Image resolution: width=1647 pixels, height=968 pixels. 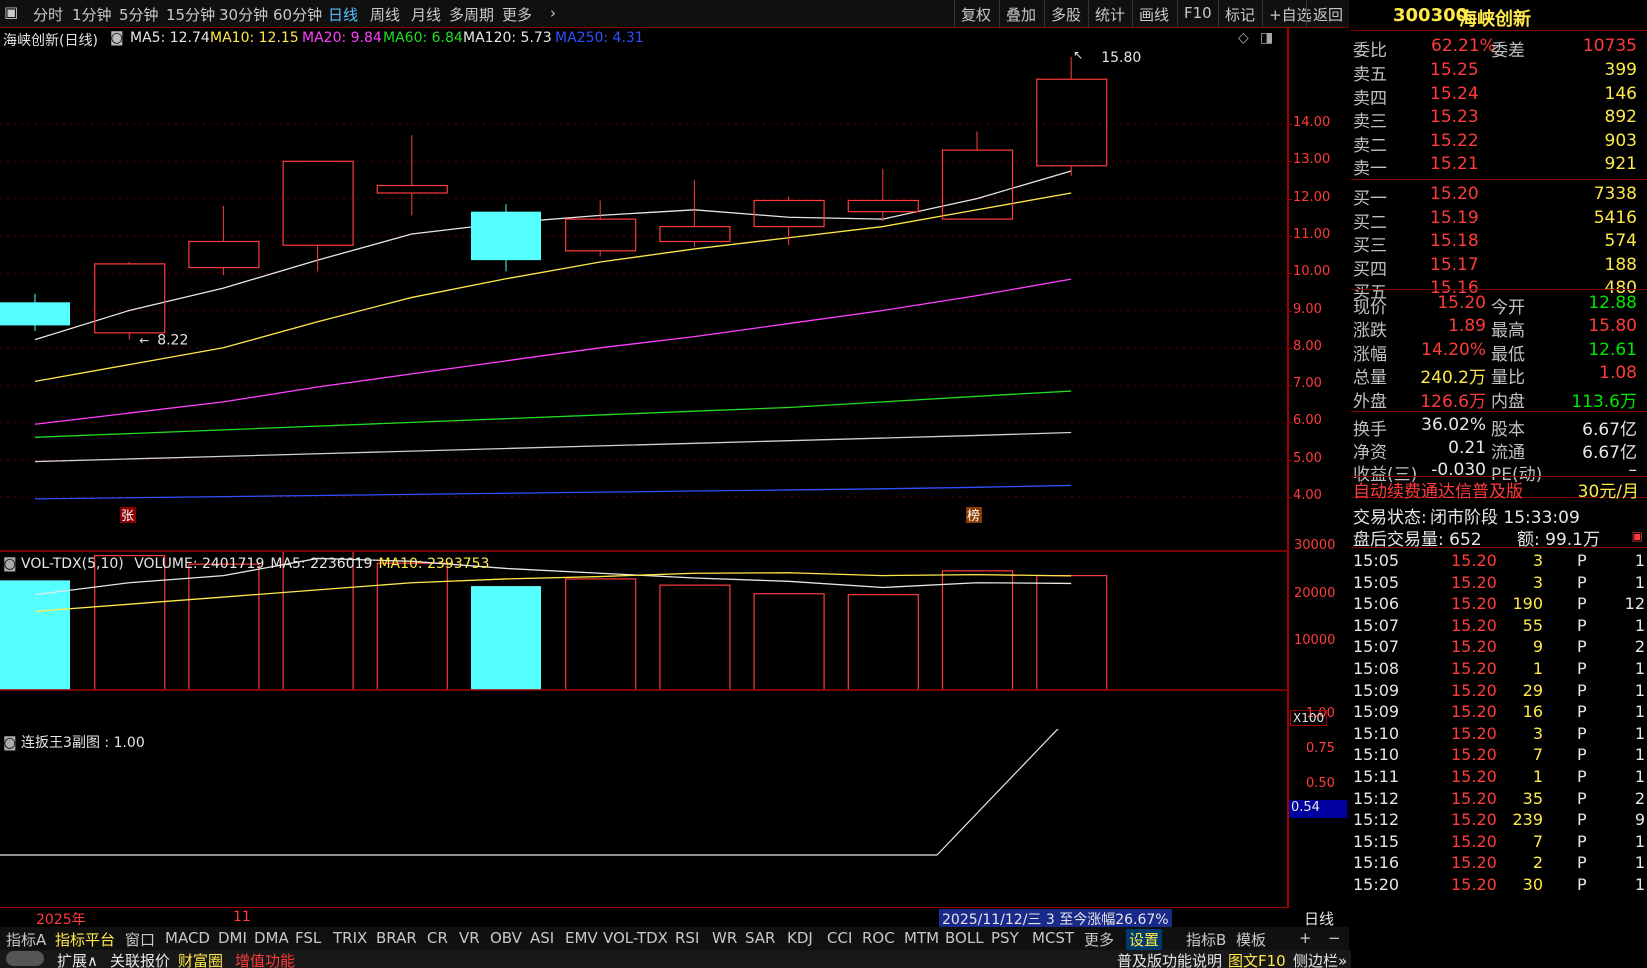 What do you see at coordinates (1320, 959) in the screenshot?
I see `status-right-2: 侧边栏»` at bounding box center [1320, 959].